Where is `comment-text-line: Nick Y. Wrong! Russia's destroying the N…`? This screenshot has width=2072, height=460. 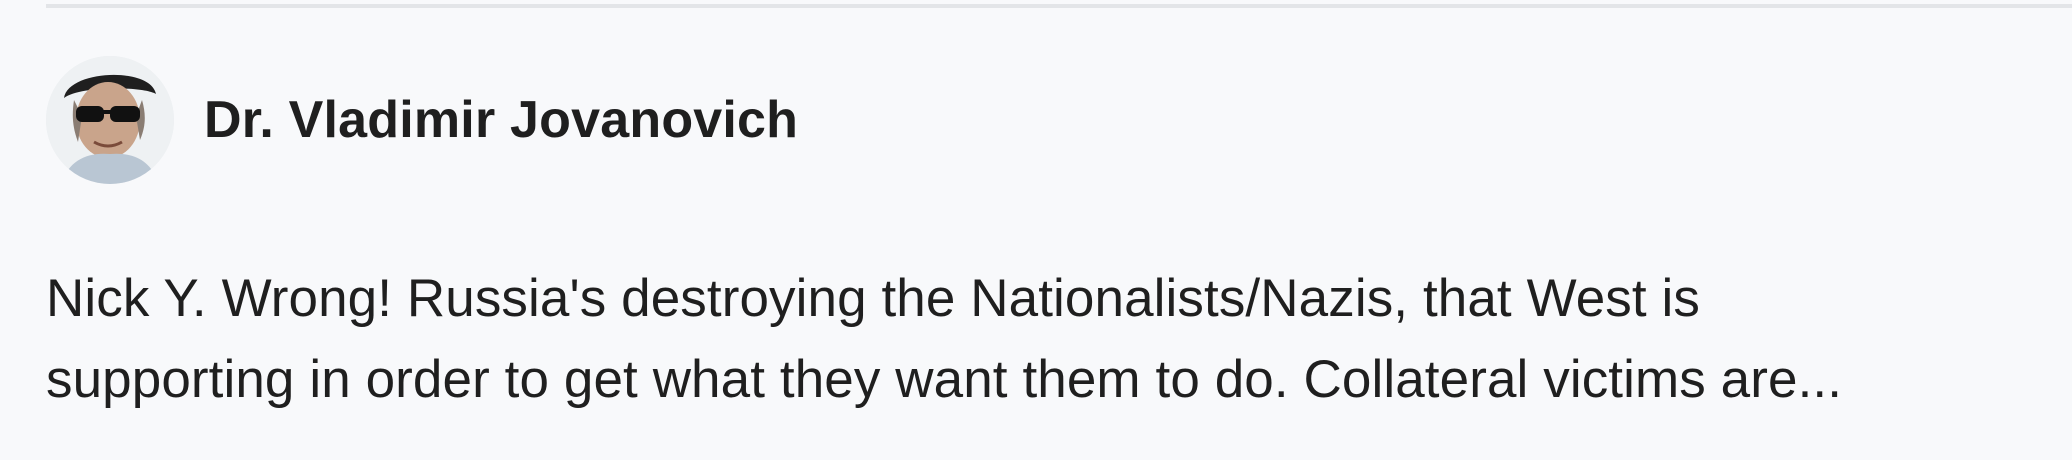
comment-text-line: Nick Y. Wrong! Russia's destroying the N… is located at coordinates (873, 298).